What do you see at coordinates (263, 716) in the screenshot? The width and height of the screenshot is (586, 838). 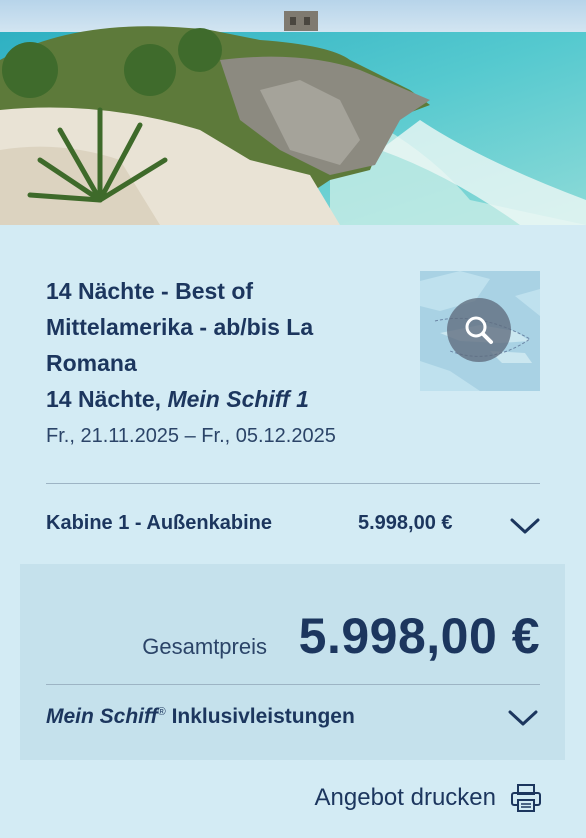 I see `inclusive-label: Inklusivleistungen` at bounding box center [263, 716].